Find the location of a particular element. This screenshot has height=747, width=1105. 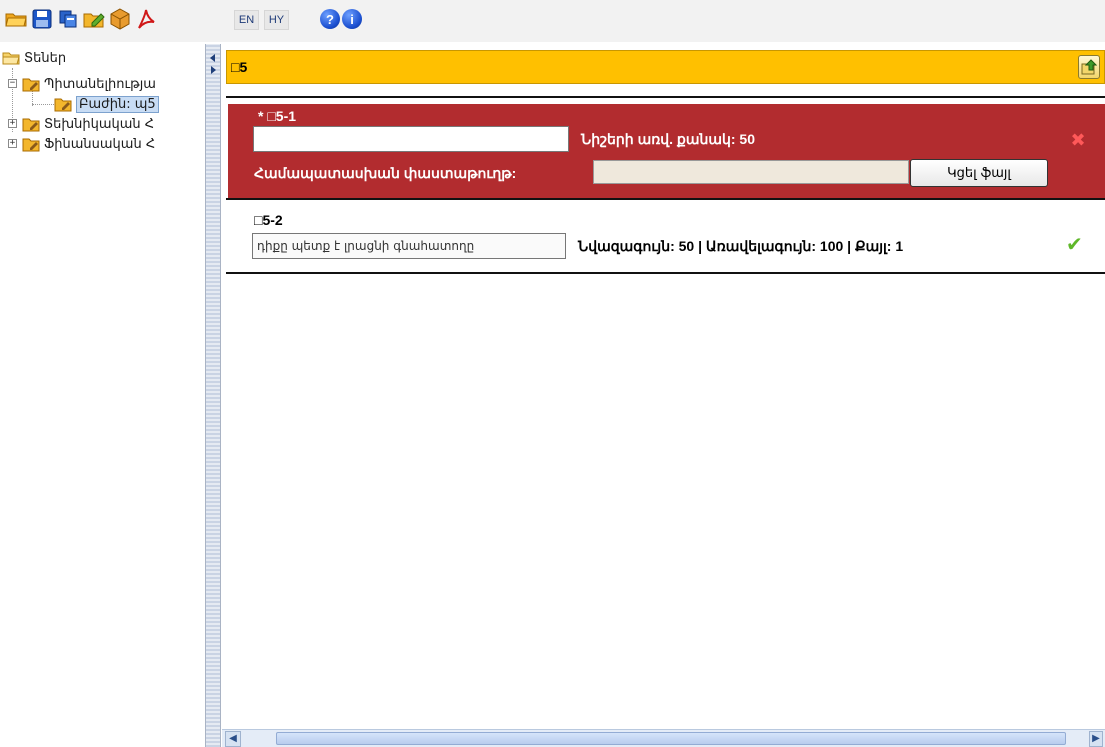

char-limit-label: Նիշերի առվ. քանակ: 50 is located at coordinates (668, 139).